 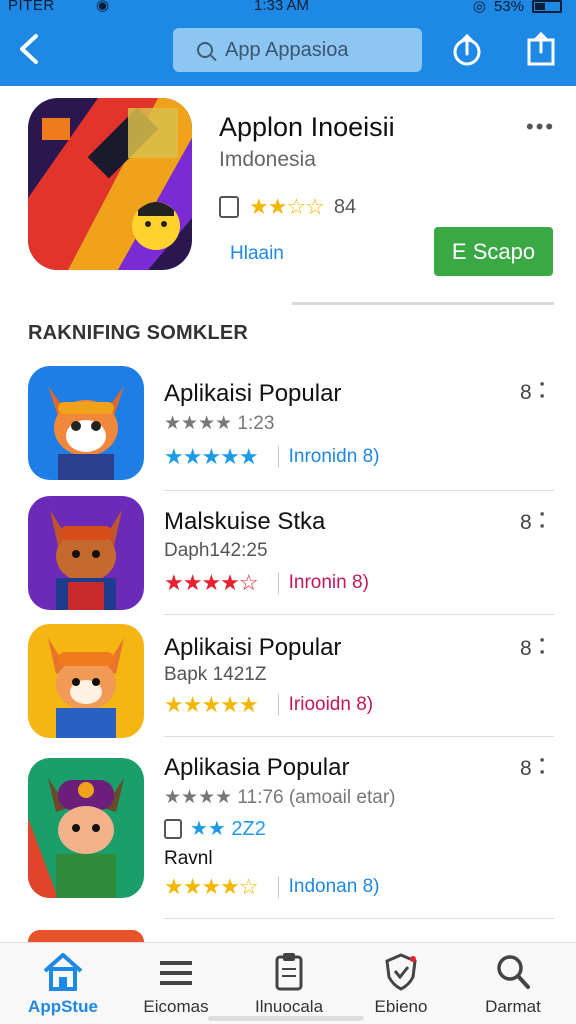 I want to click on app-subtitle-4: ★★★★ 11:76 (amoail etar), so click(x=280, y=797).